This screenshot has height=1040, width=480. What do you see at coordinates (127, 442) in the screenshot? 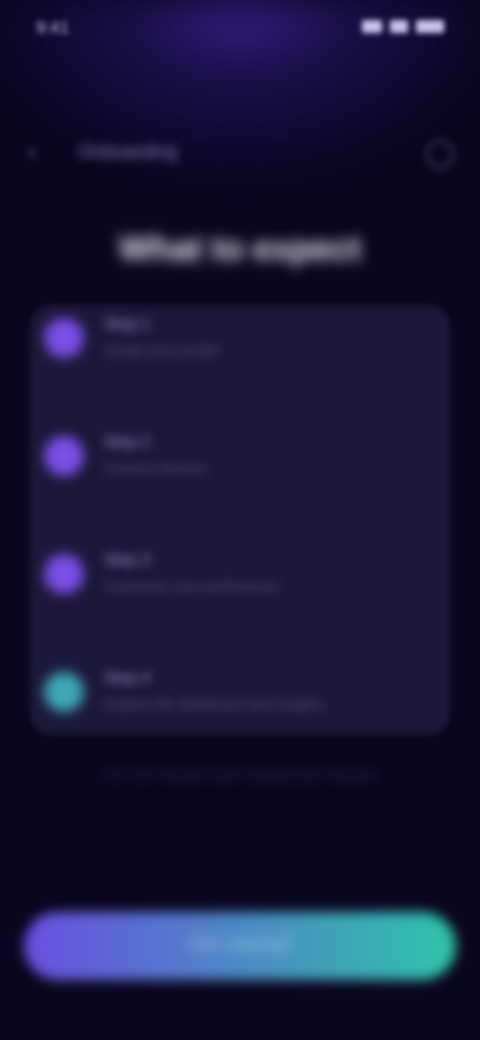
I see `item-title: Step 2` at bounding box center [127, 442].